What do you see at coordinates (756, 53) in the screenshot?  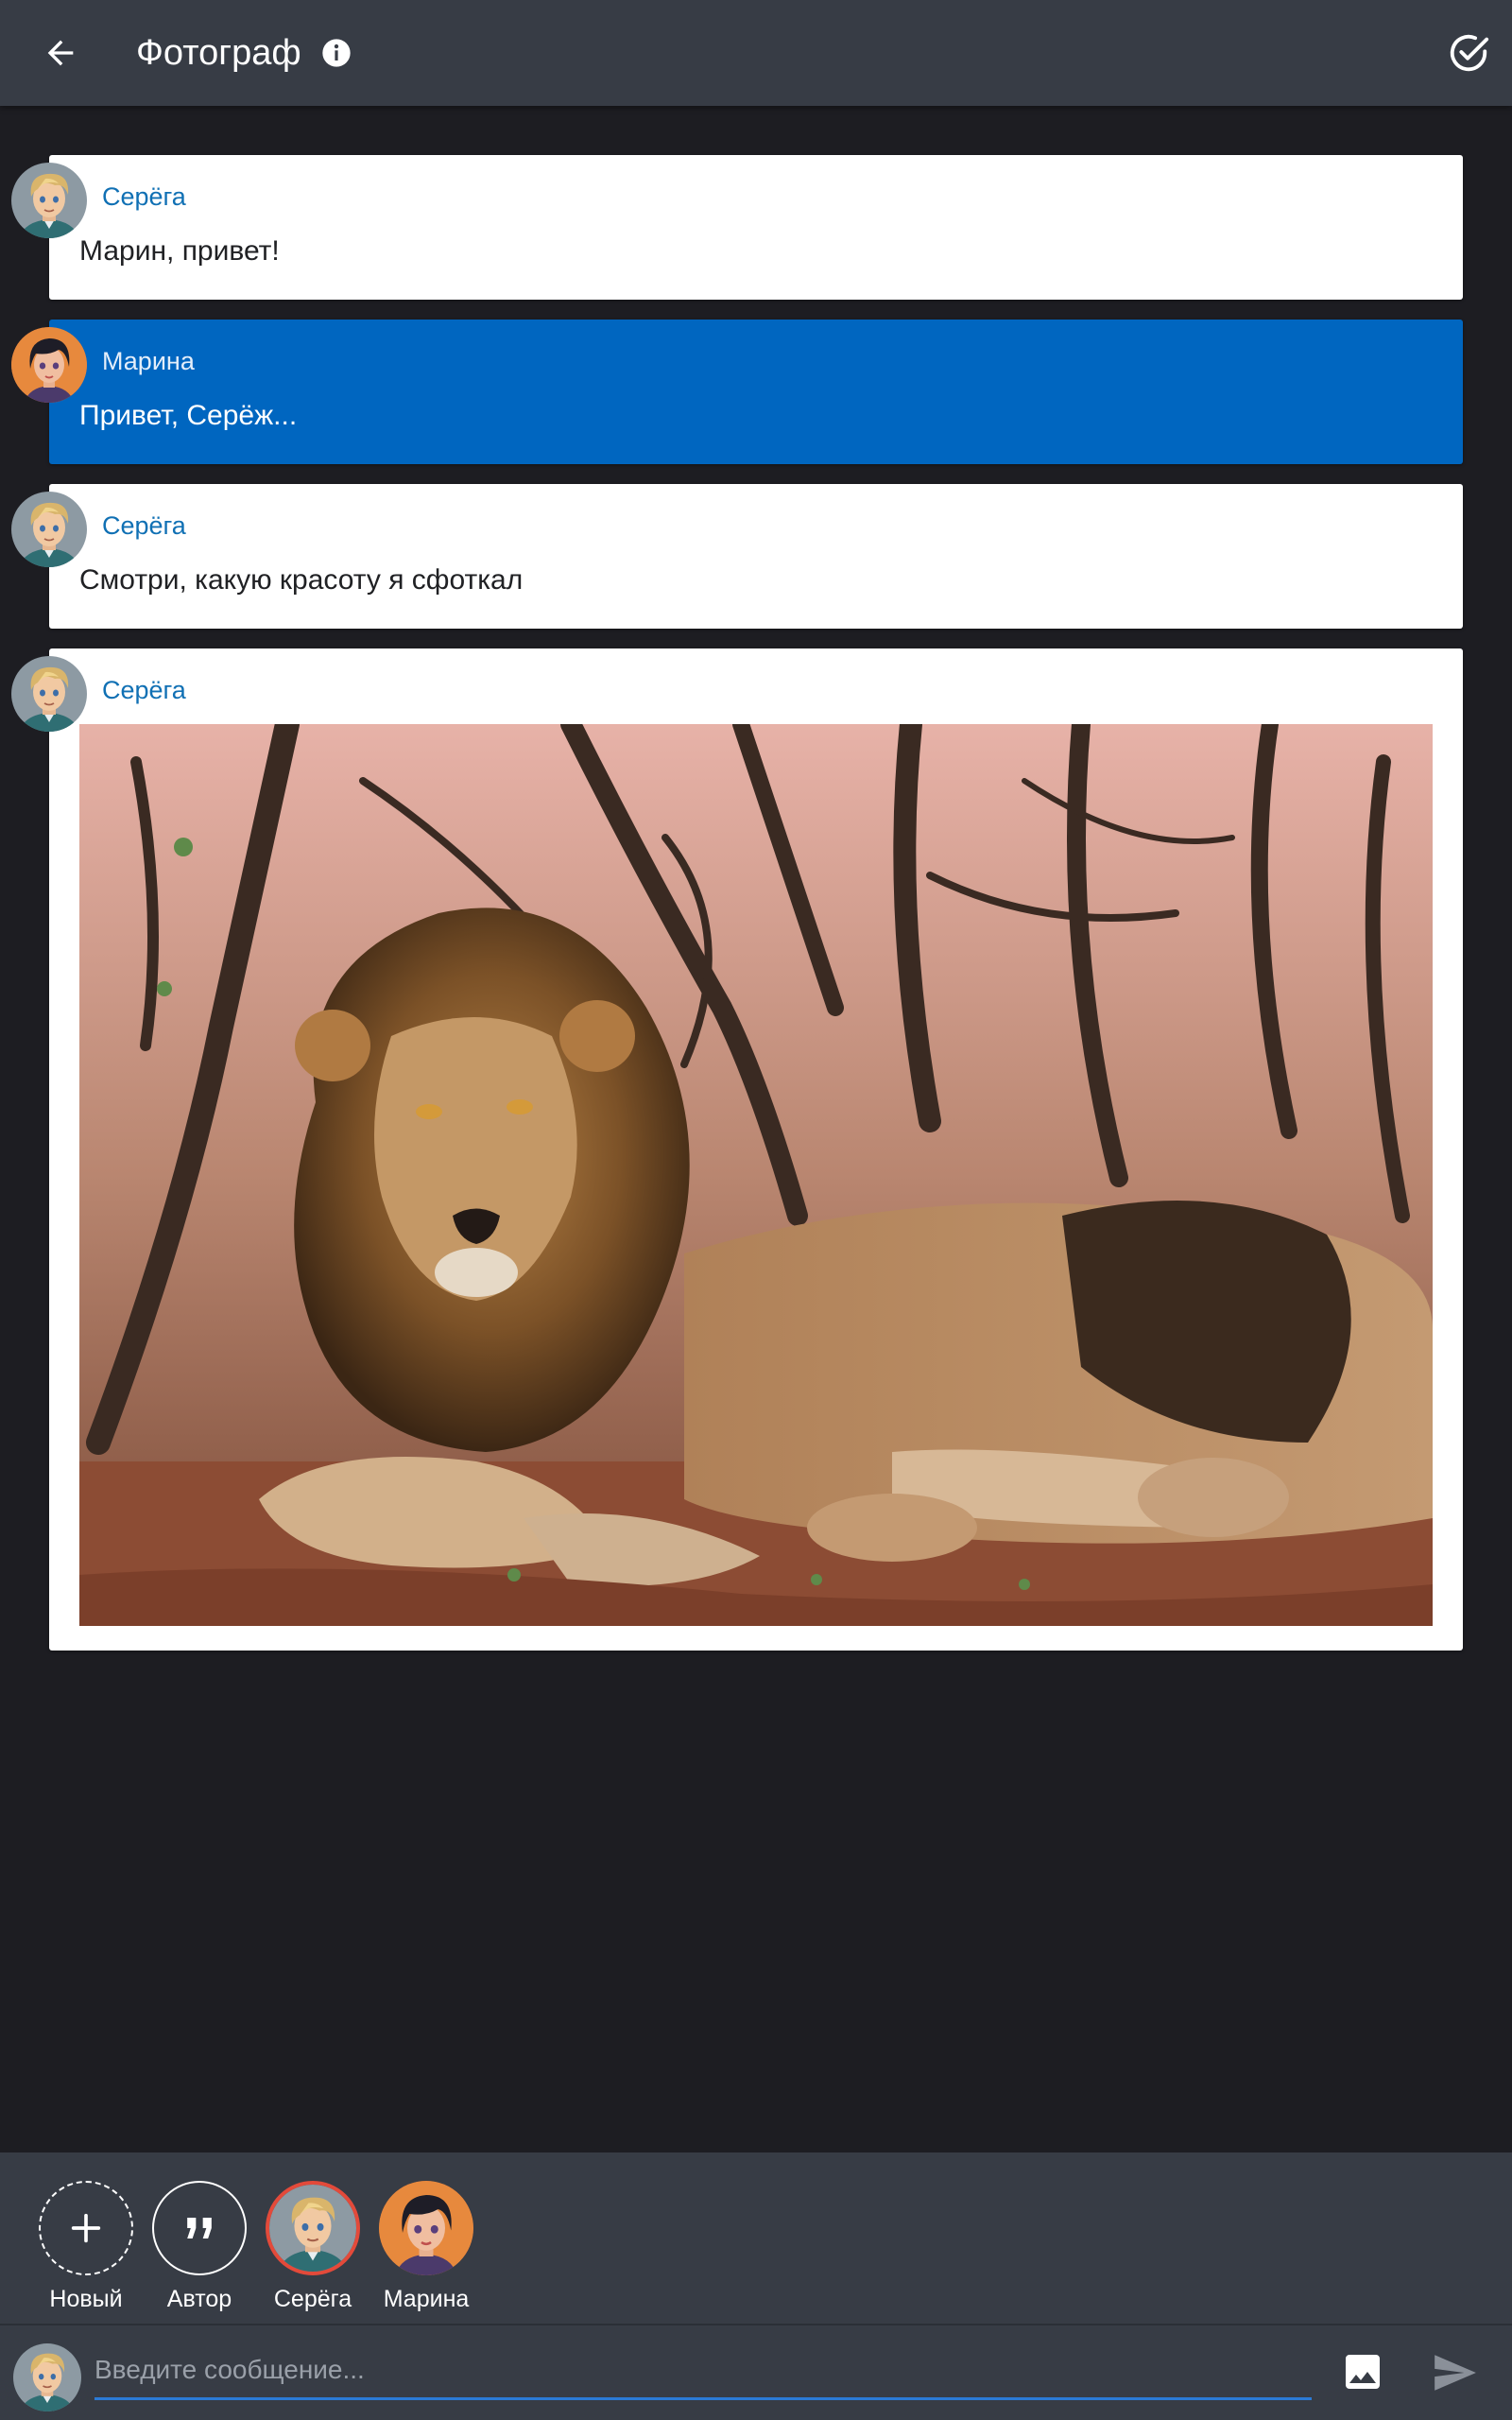 I see `app-header: Фотограф` at bounding box center [756, 53].